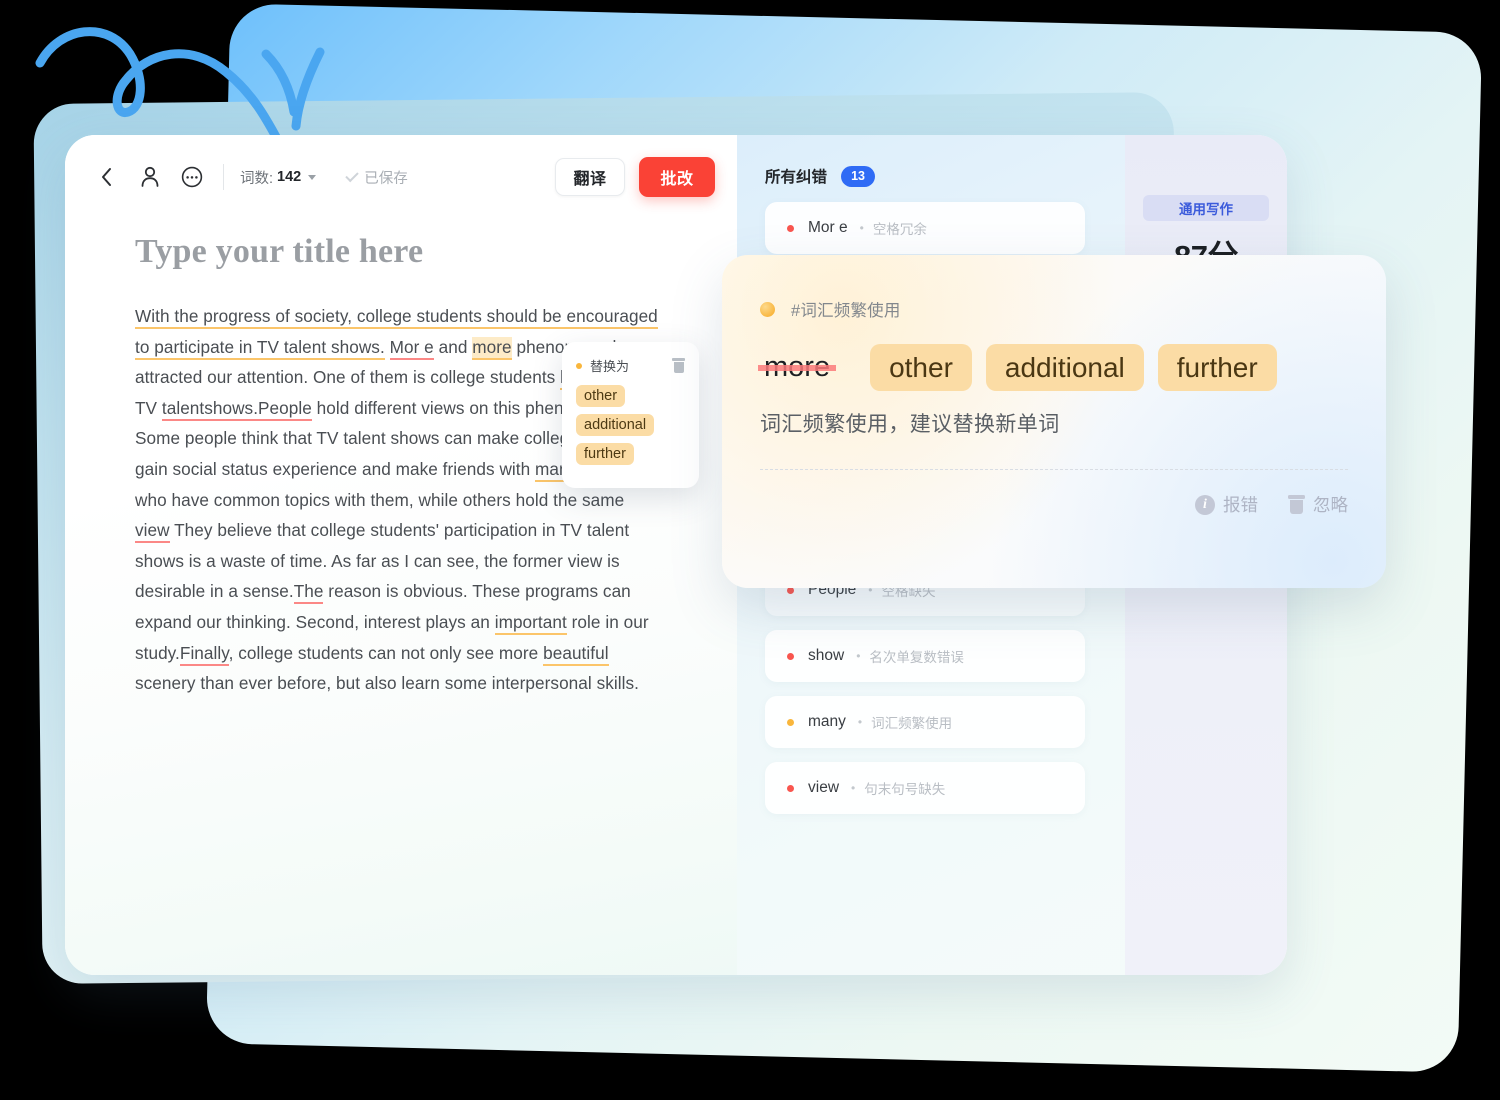 Image resolution: width=1500 pixels, height=1100 pixels. I want to click on detail-category-tag: #词汇频繁使用, so click(846, 311).